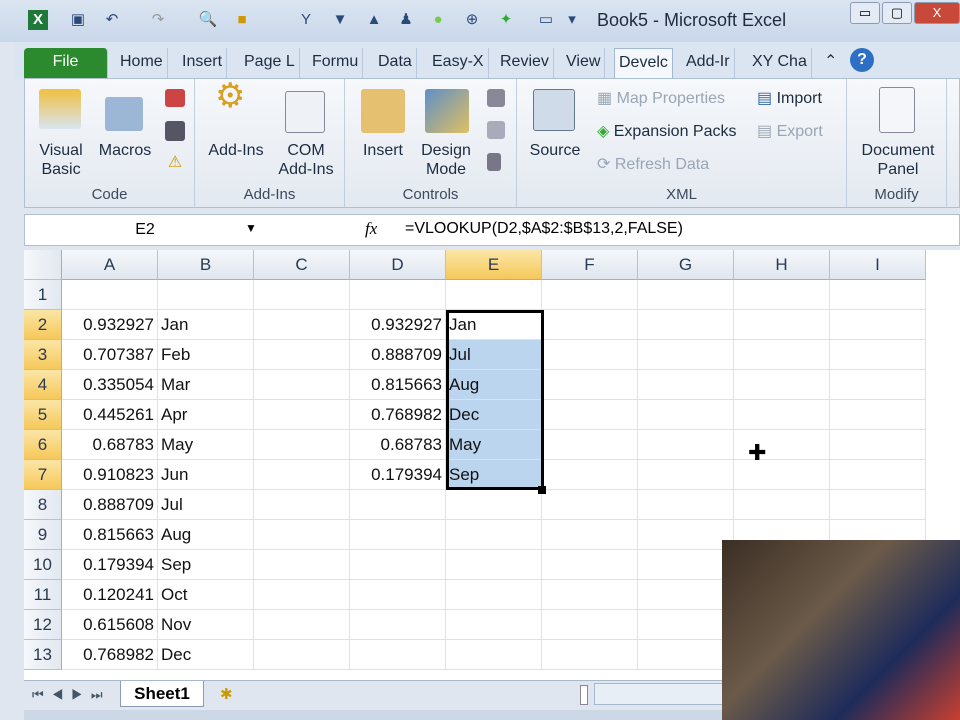 The width and height of the screenshot is (960, 720). What do you see at coordinates (110, 655) in the screenshot?
I see `cell-a13: 0.768982` at bounding box center [110, 655].